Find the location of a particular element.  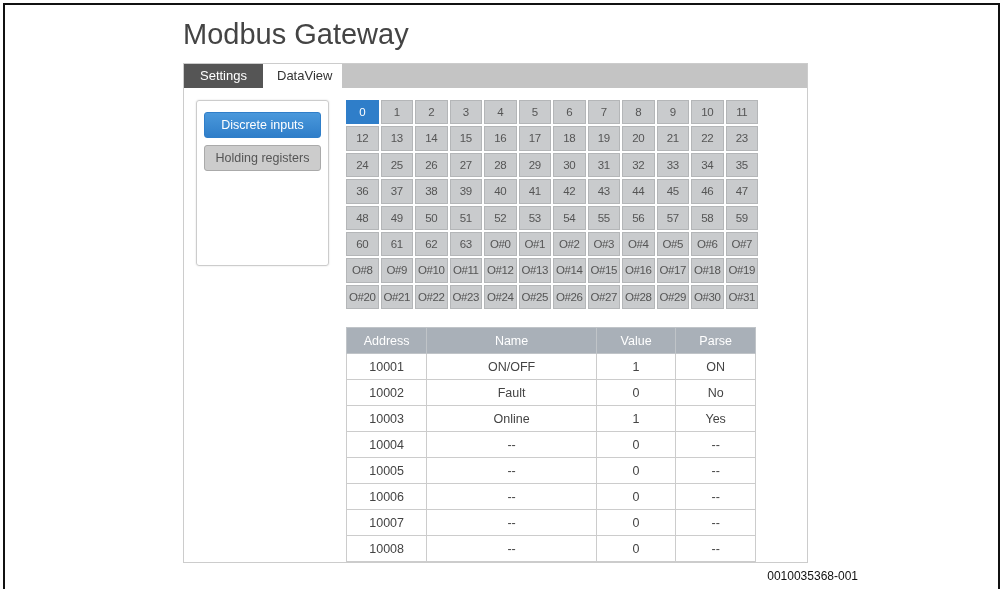

channel-button: 32 is located at coordinates (638, 165).